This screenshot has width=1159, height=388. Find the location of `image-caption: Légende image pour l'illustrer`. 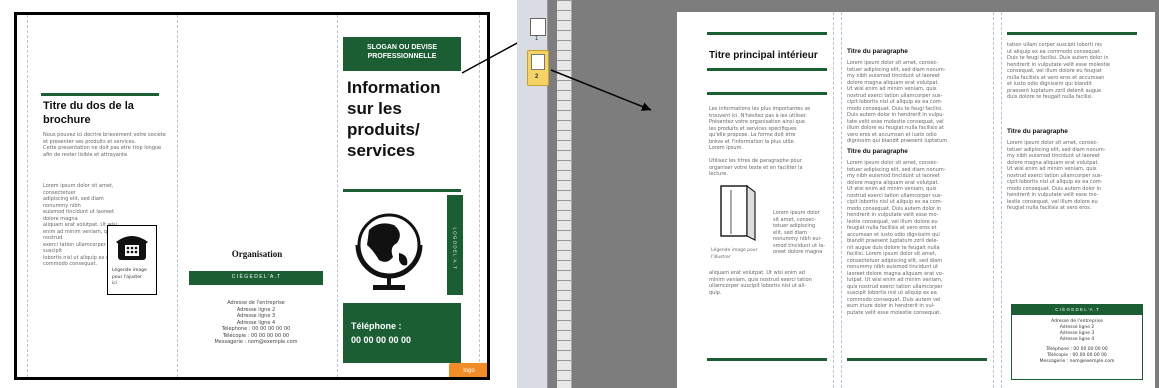

image-caption: Légende image pour l'illustrer is located at coordinates (734, 254).